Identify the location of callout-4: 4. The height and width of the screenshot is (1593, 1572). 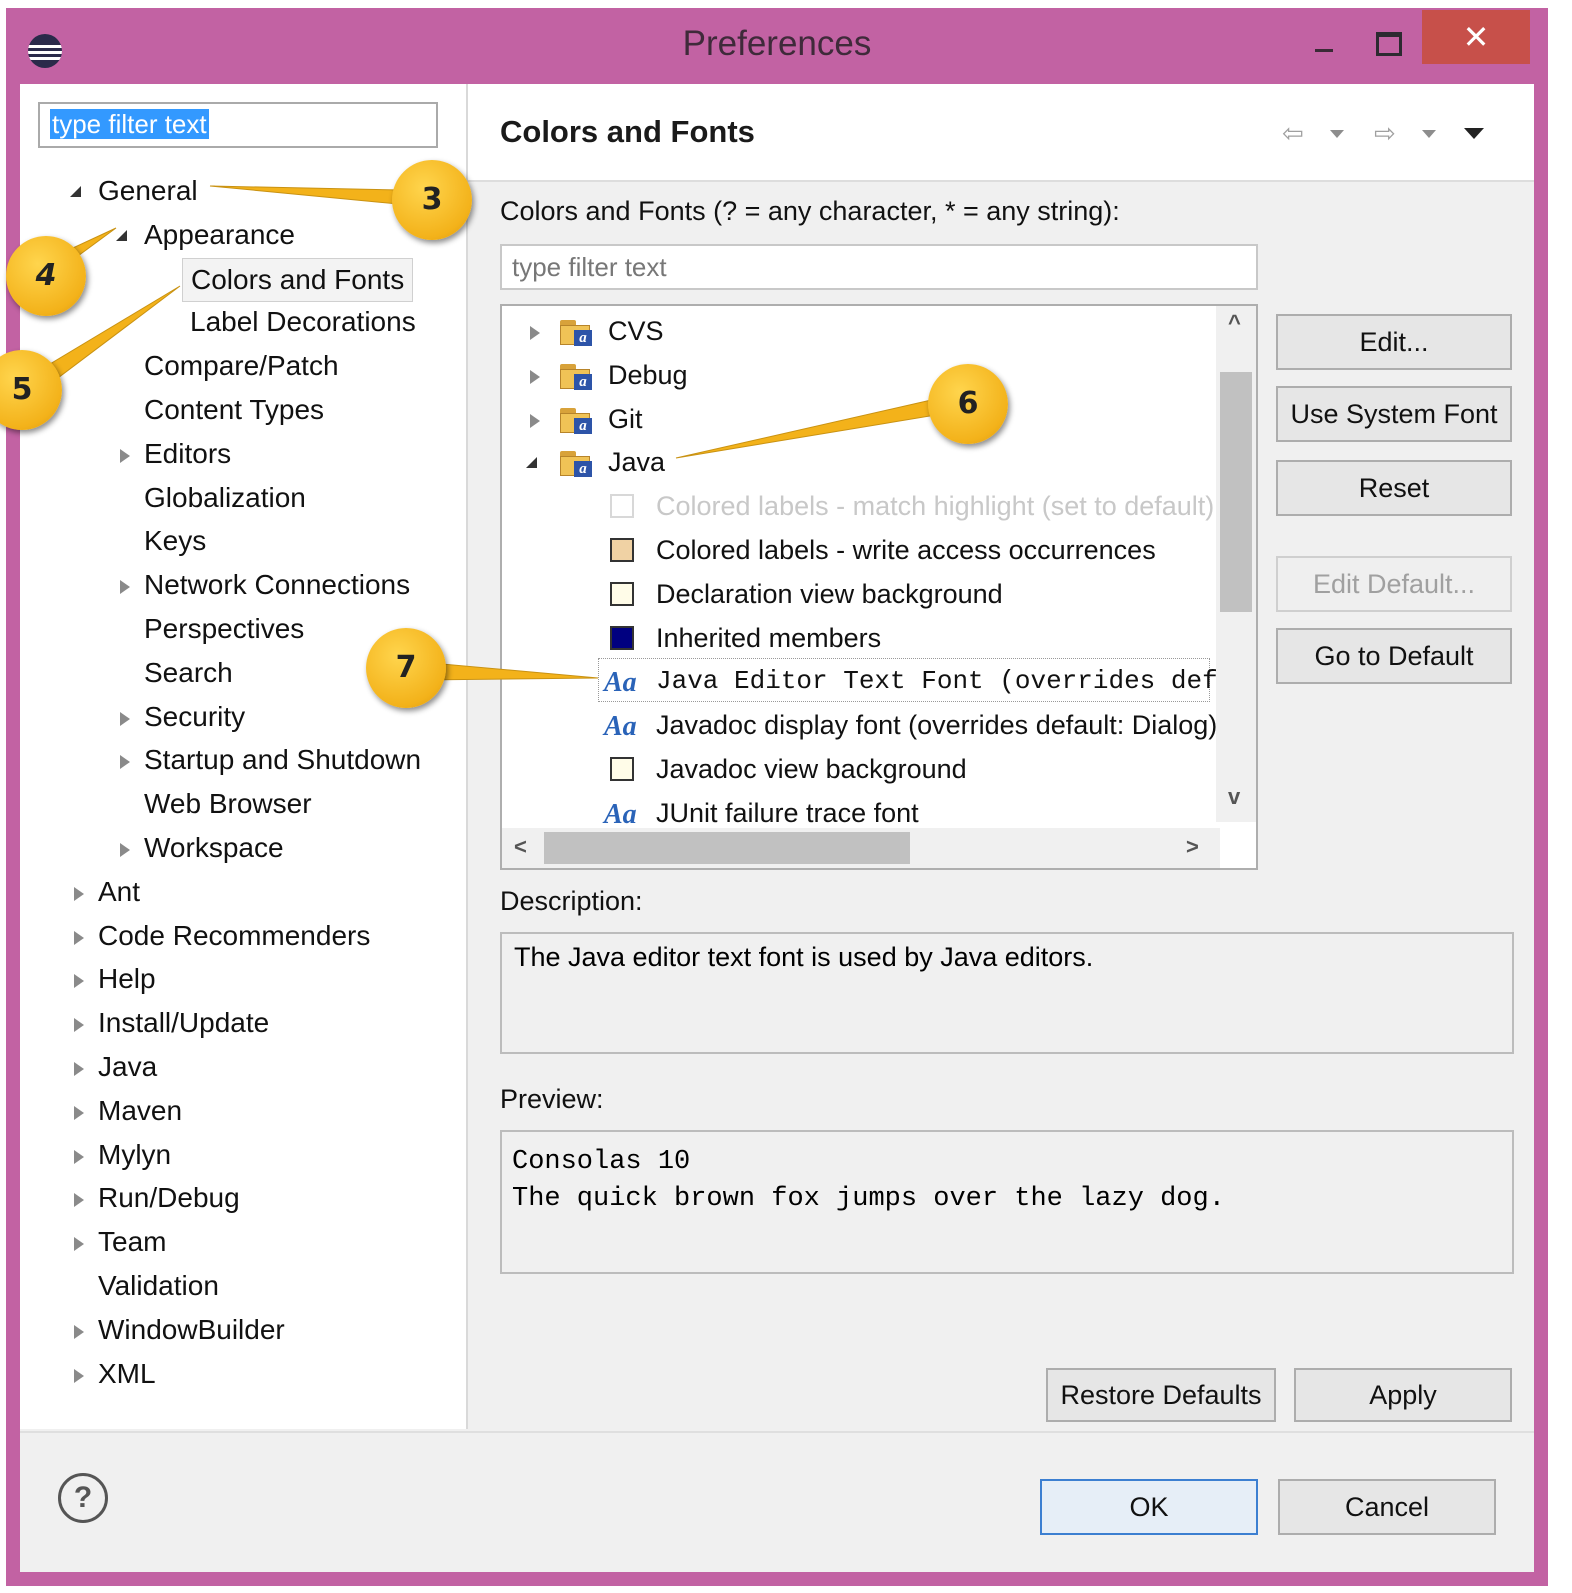
(46, 276).